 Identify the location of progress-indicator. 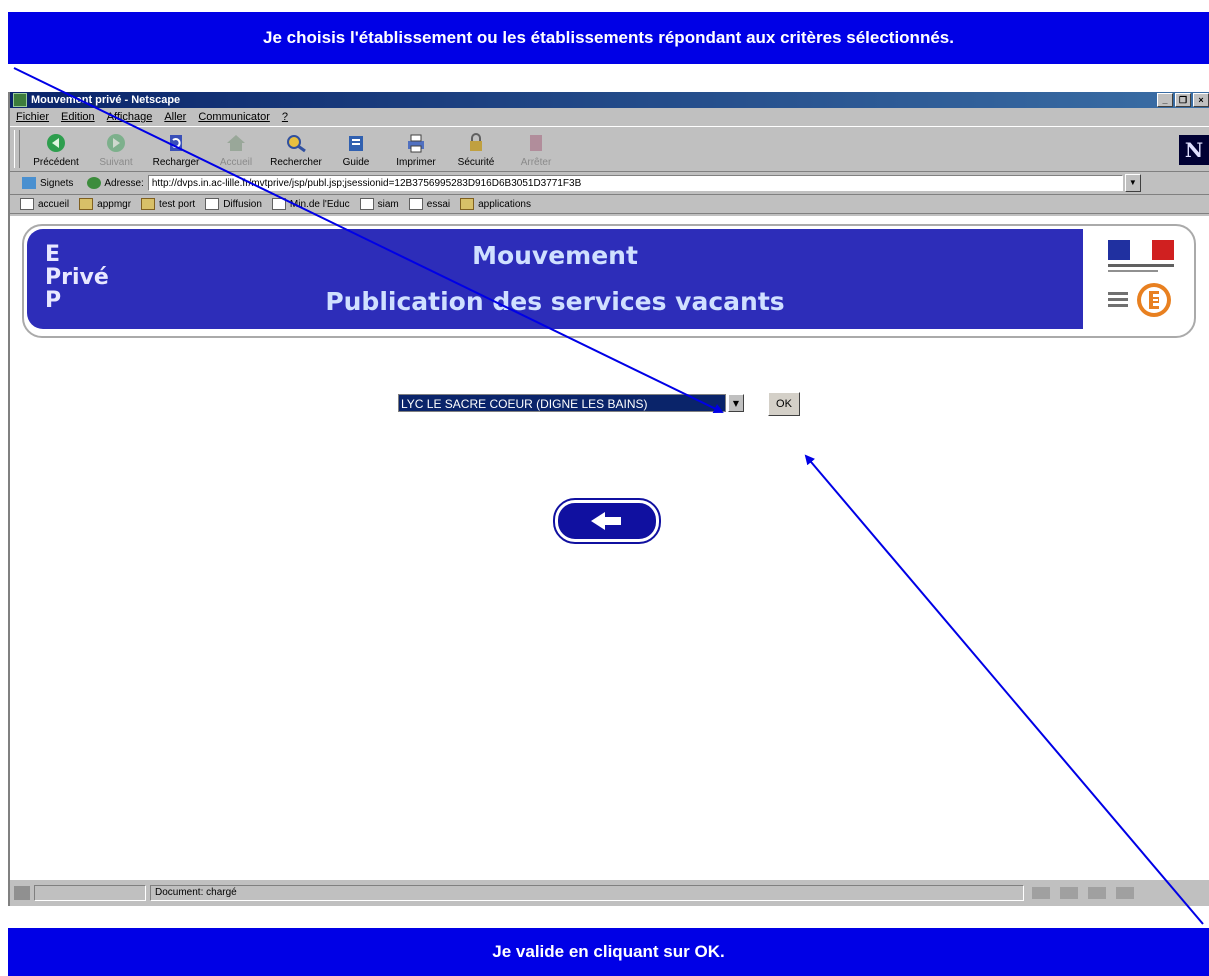
(90, 893).